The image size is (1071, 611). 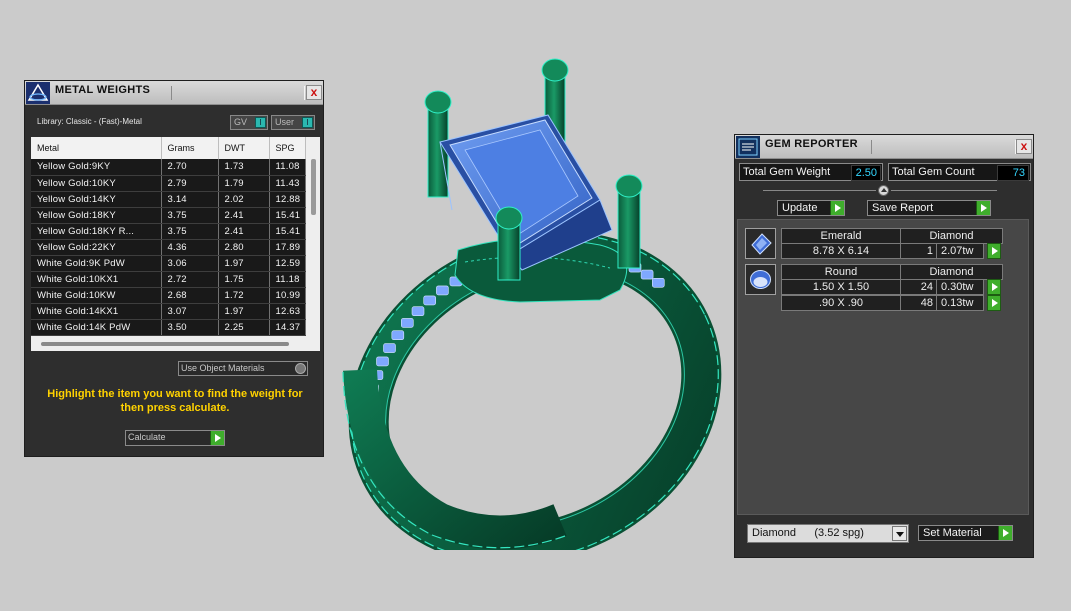 What do you see at coordinates (96, 327) in the screenshot?
I see `table-cell: White Gold:14K PdW` at bounding box center [96, 327].